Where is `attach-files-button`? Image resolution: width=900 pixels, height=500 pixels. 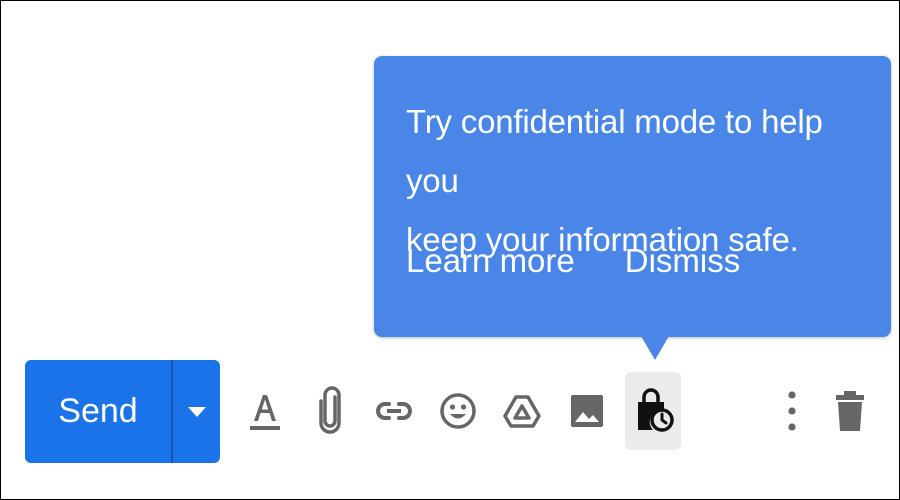
attach-files-button is located at coordinates (330, 411).